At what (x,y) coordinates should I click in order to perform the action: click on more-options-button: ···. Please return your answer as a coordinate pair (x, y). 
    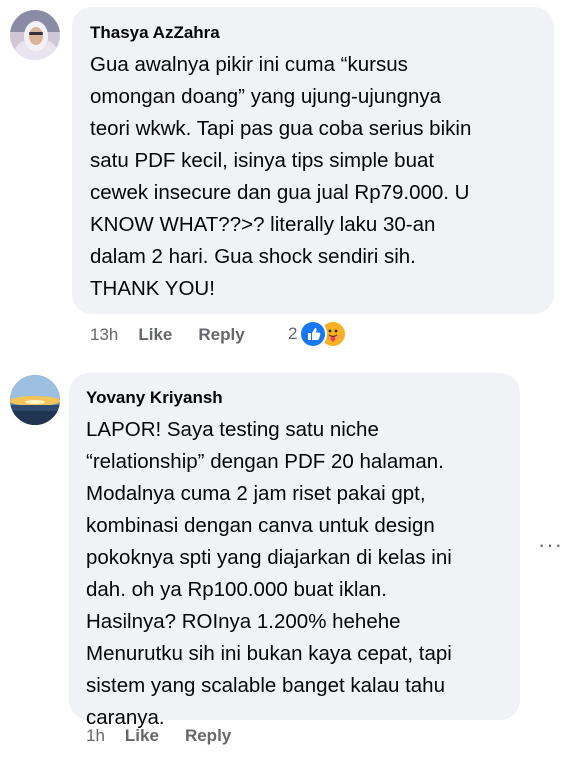
    Looking at the image, I should click on (550, 545).